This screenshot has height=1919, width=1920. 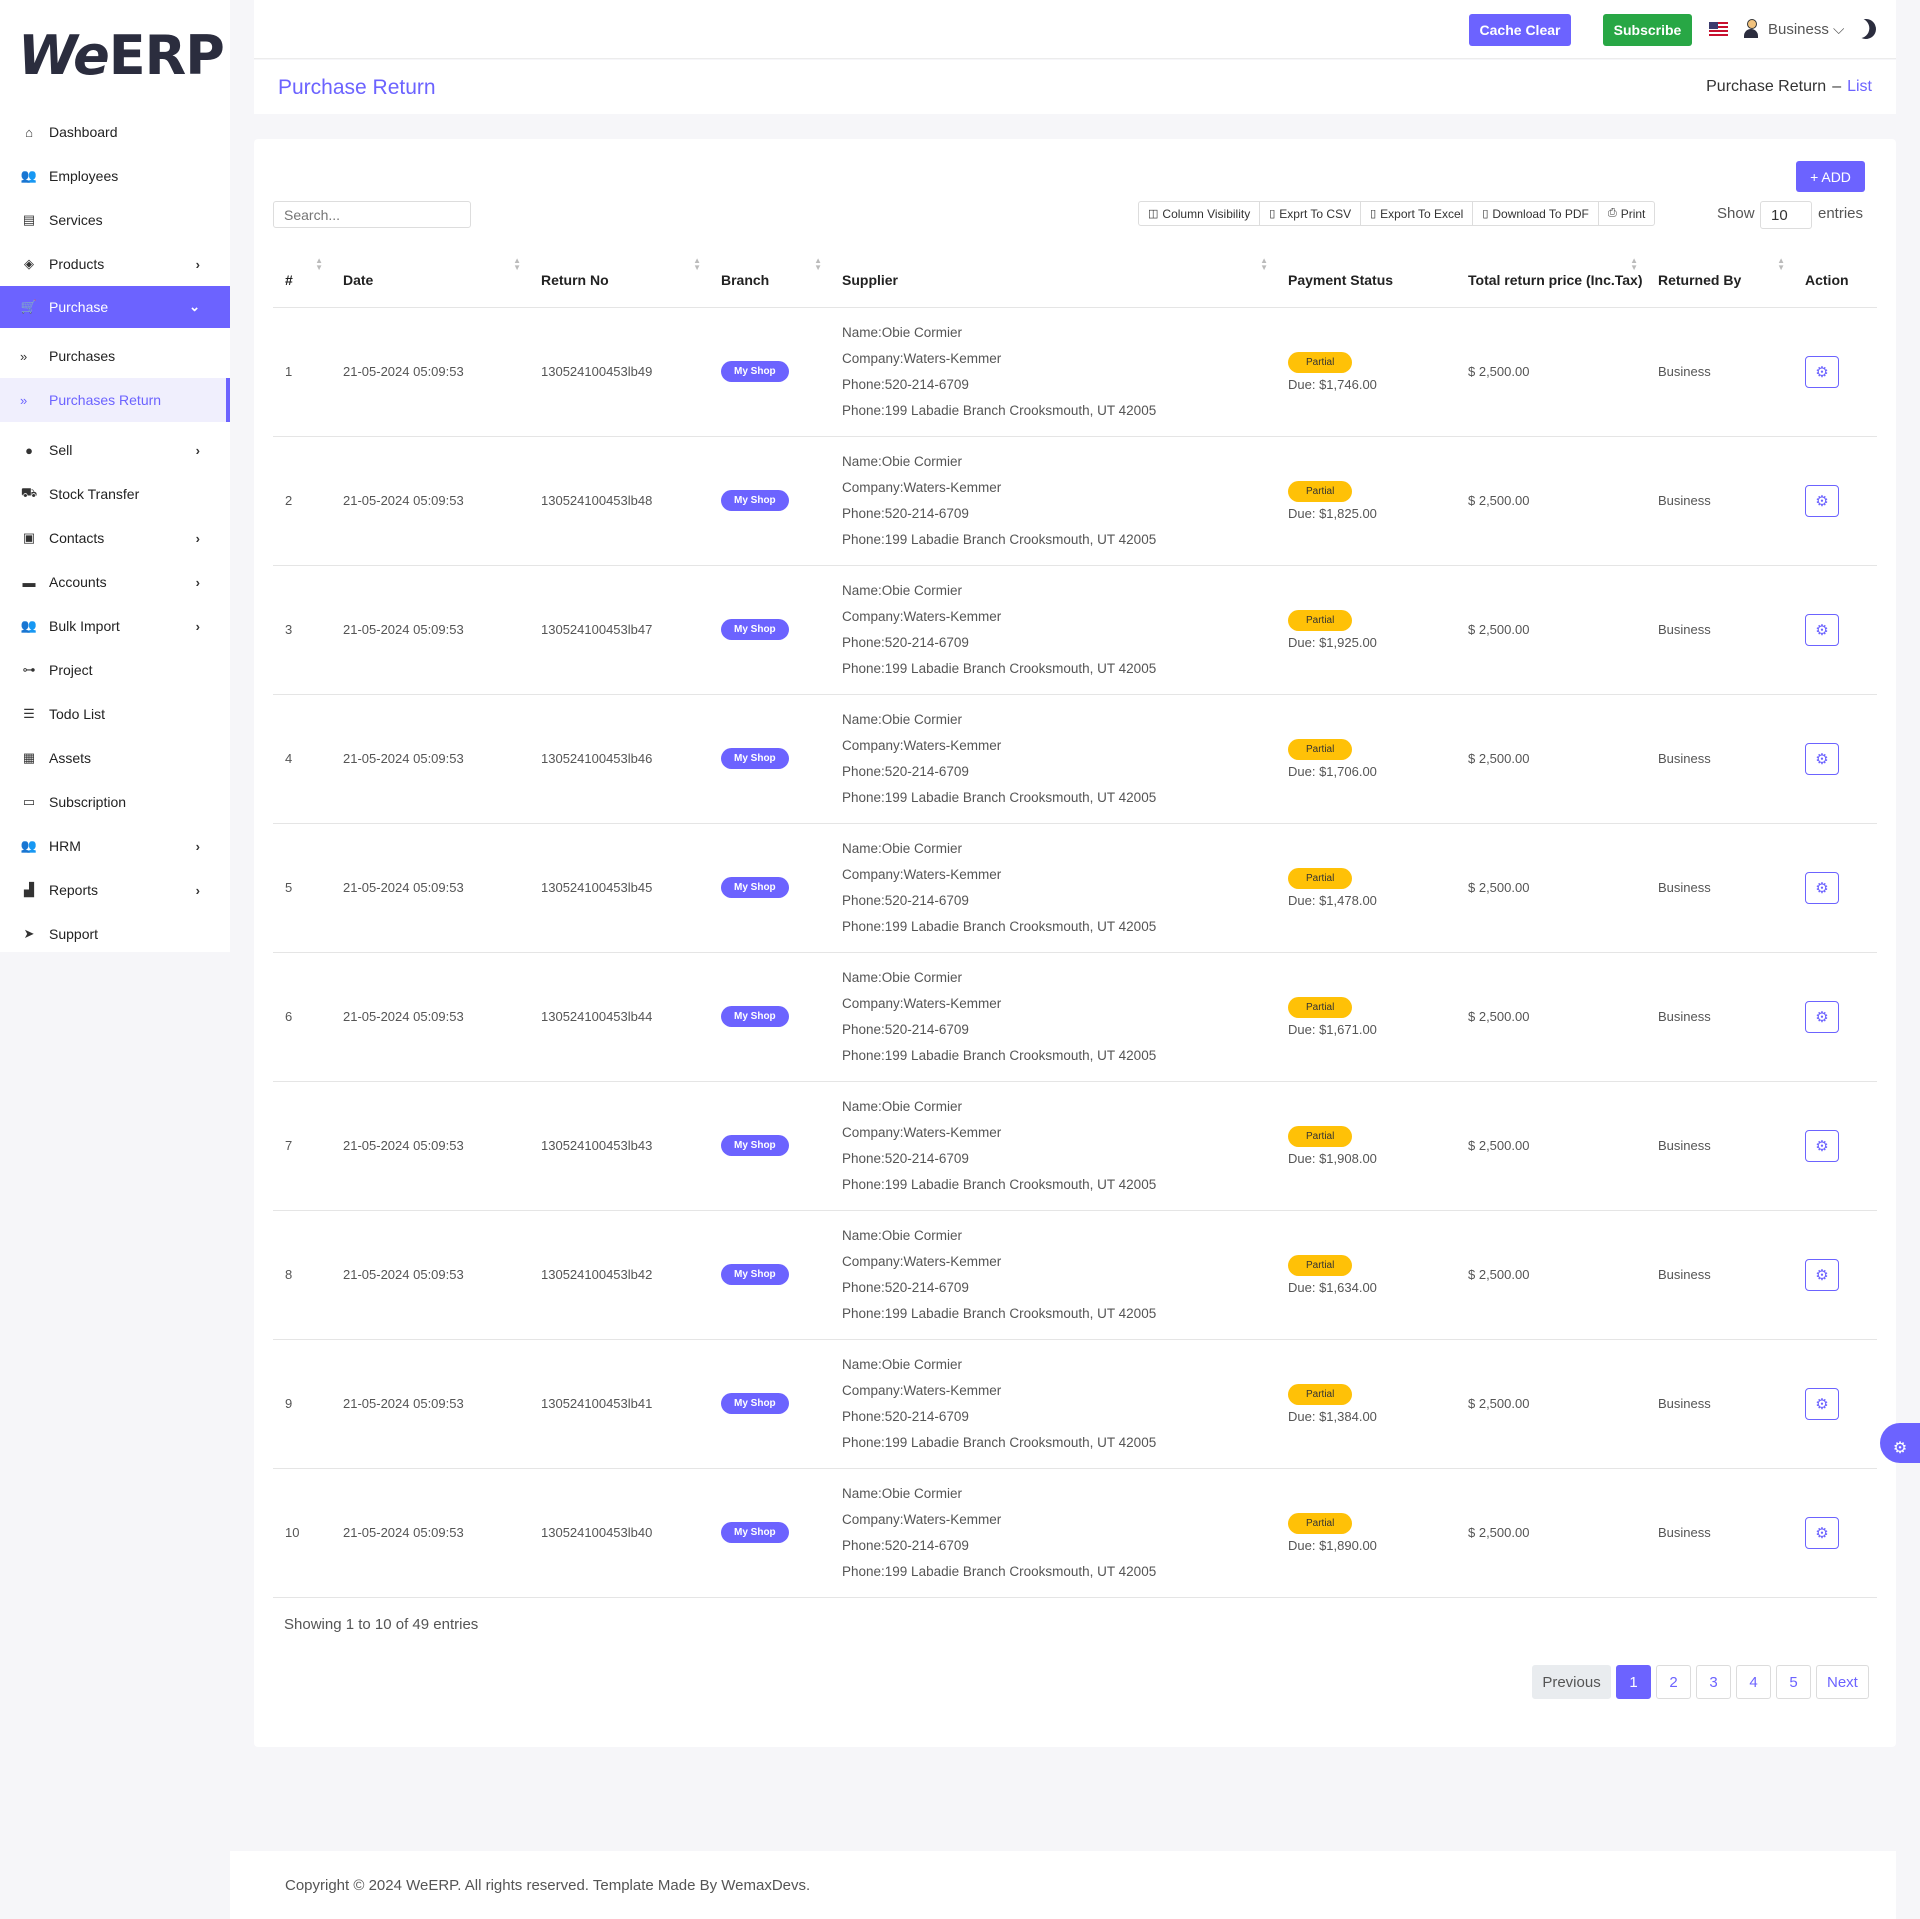 I want to click on tool-export-to-excel-button: ▯ Export To Excel, so click(x=1417, y=213).